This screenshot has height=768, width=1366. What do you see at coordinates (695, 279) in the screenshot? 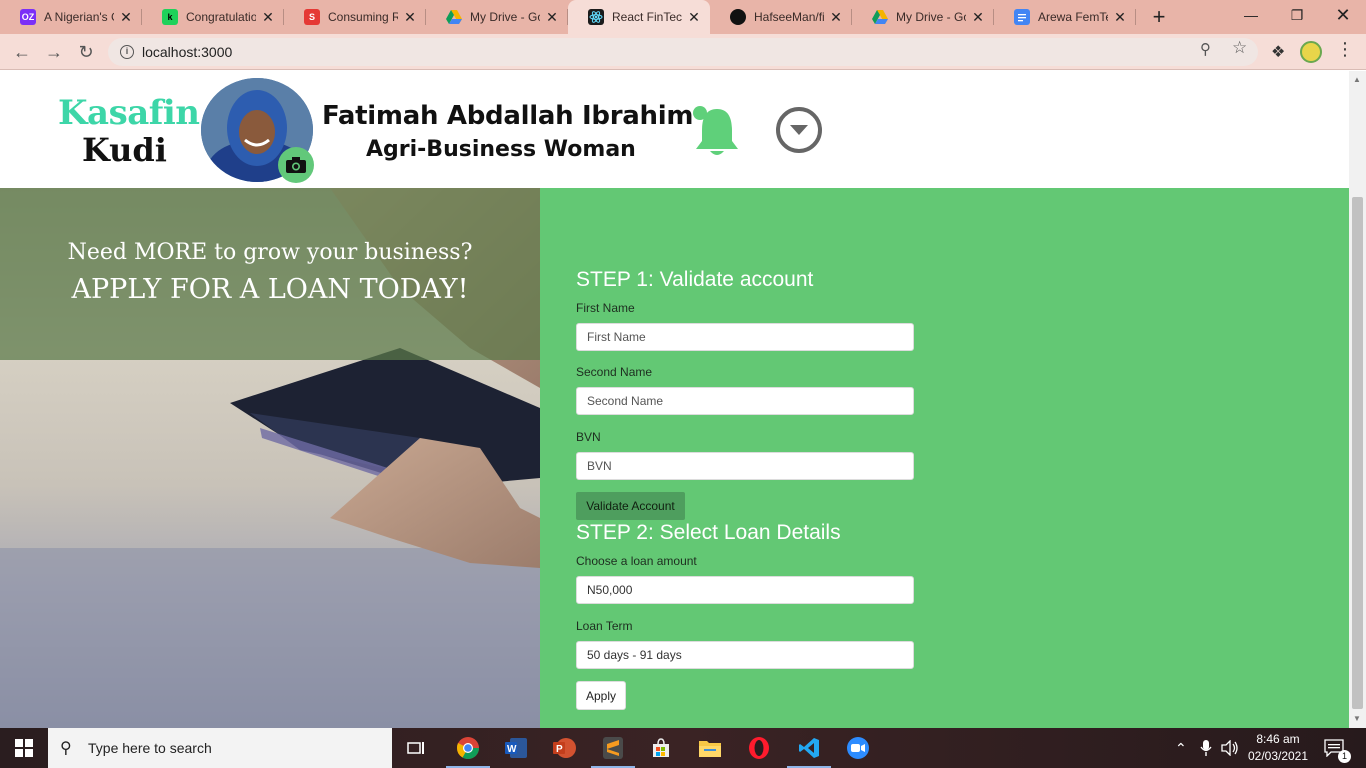
I see `step1-title: STEP 1: Validate account` at bounding box center [695, 279].